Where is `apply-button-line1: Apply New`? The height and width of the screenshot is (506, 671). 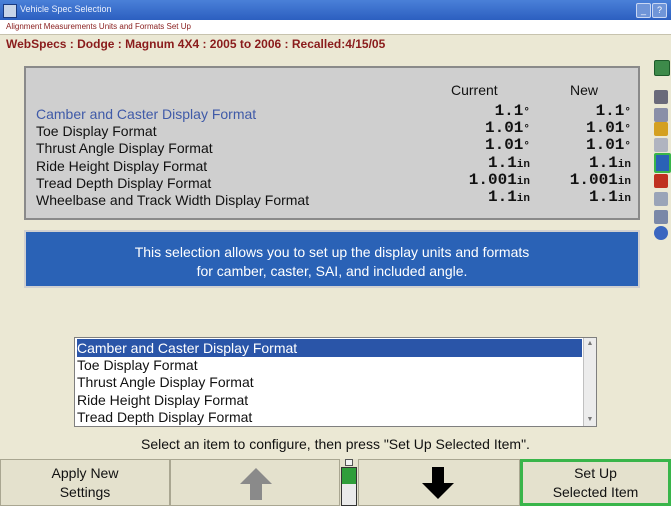
apply-button-line1: Apply New is located at coordinates (85, 473).